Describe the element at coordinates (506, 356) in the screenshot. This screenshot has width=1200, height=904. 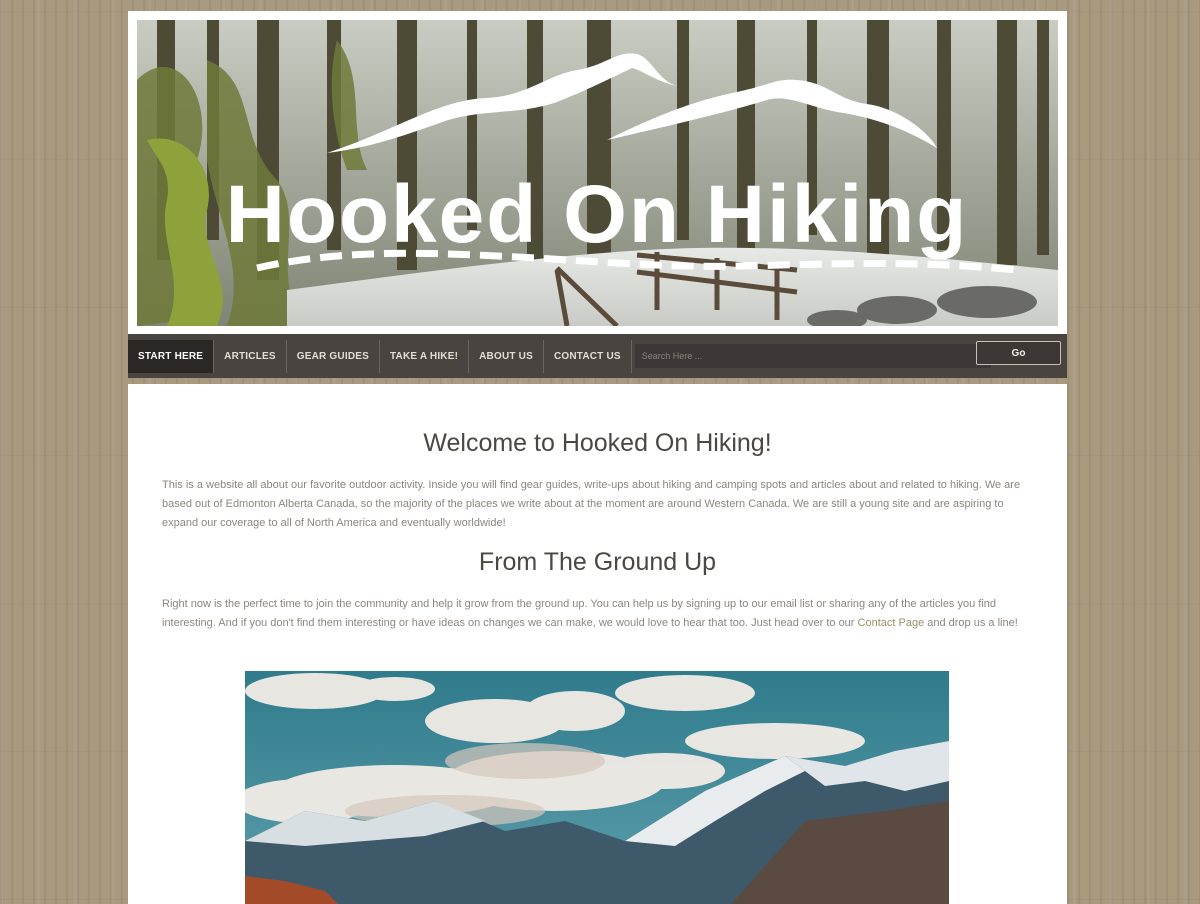
I see `nav-about-us: ABOUT US` at that location.